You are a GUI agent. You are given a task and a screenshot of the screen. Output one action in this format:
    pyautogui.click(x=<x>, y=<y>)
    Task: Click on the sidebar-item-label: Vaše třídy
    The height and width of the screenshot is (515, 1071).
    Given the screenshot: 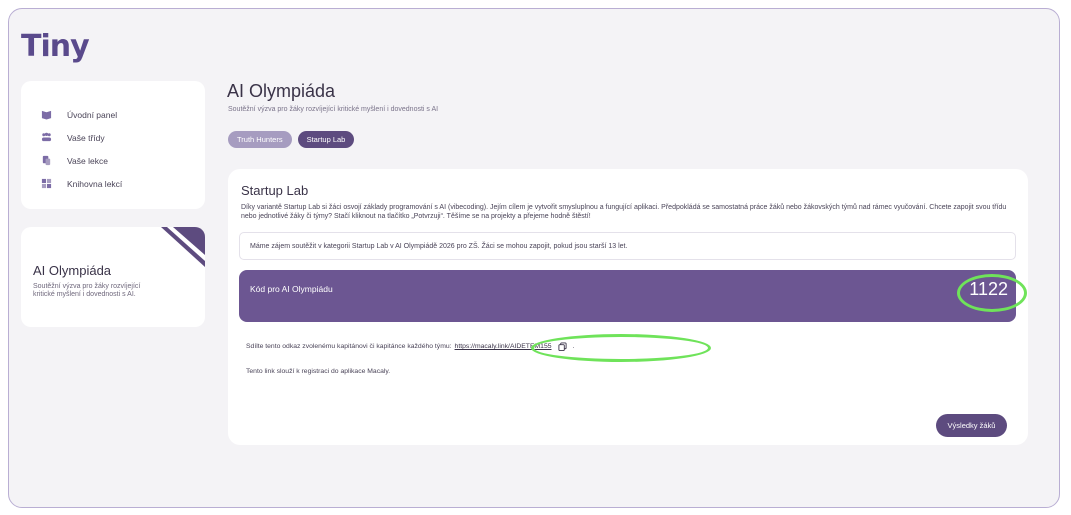 What is the action you would take?
    pyautogui.click(x=86, y=137)
    